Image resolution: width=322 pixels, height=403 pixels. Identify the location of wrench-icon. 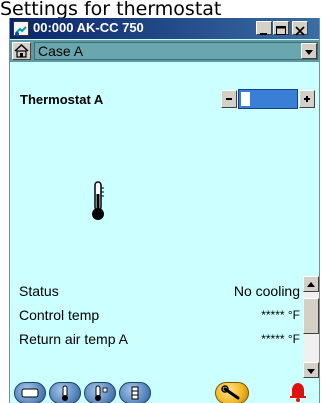
(232, 392).